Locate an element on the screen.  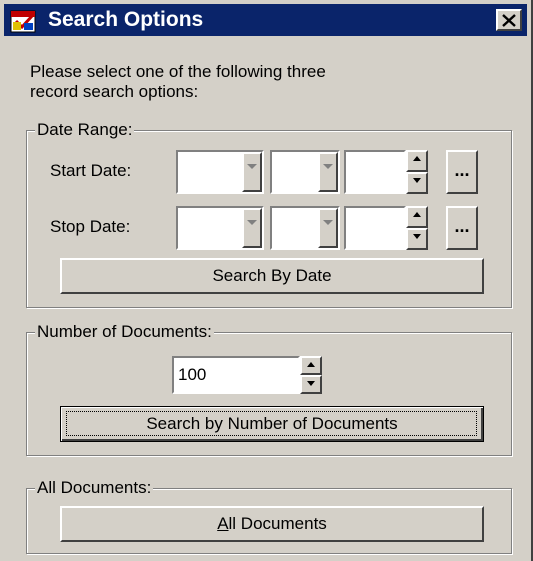
close-icon is located at coordinates (509, 20).